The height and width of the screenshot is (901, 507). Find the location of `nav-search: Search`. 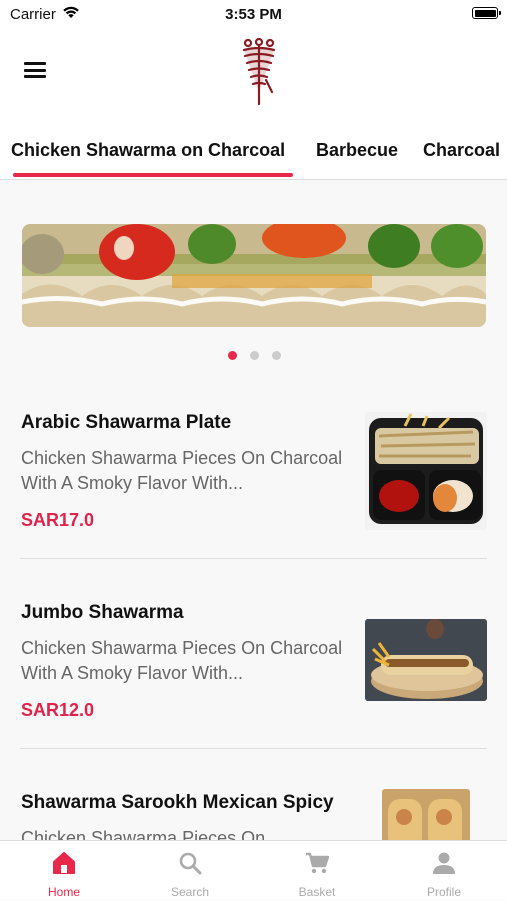

nav-search: Search is located at coordinates (190, 871).